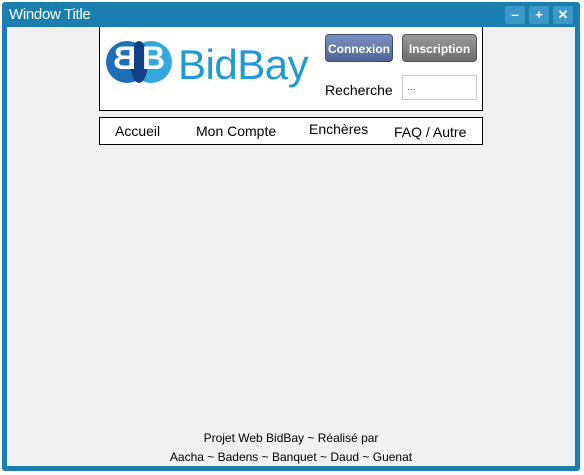  Describe the element at coordinates (539, 15) in the screenshot. I see `maximize-button: +` at that location.